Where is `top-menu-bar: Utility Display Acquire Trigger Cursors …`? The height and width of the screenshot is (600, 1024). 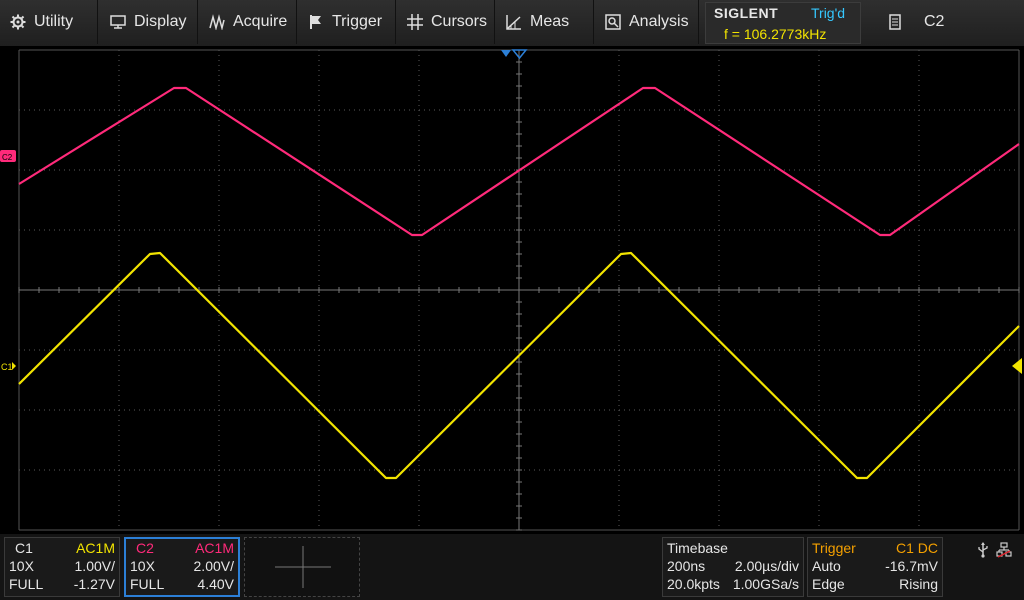
top-menu-bar: Utility Display Acquire Trigger Cursors … is located at coordinates (512, 23).